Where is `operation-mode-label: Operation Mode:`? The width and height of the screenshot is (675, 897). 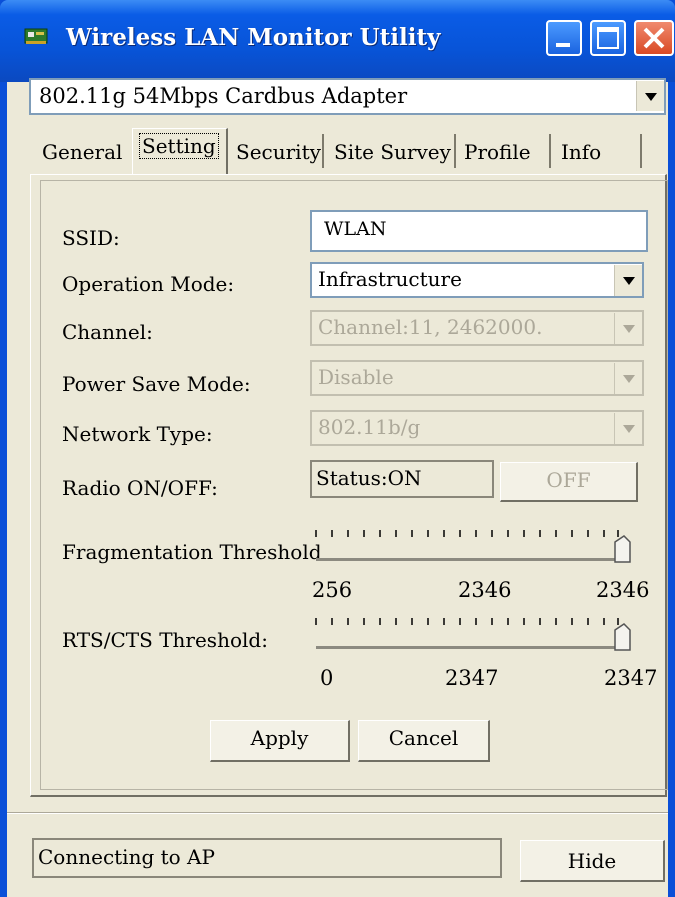
operation-mode-label: Operation Mode: is located at coordinates (148, 284).